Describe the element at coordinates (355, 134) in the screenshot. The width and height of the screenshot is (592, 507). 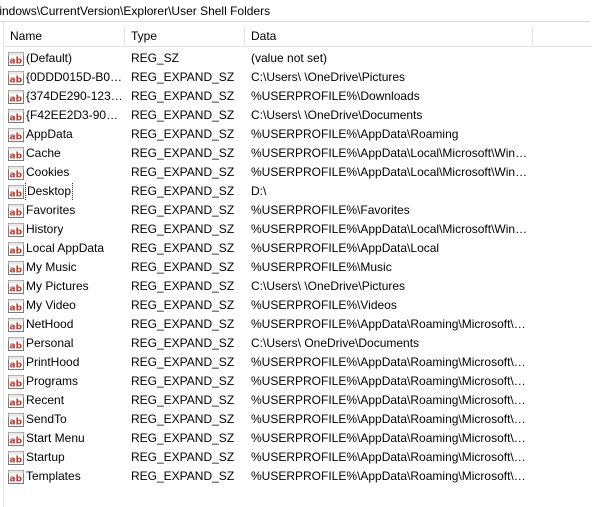
I see `value-data: %USERPROFILE%\AppData\Roaming` at that location.